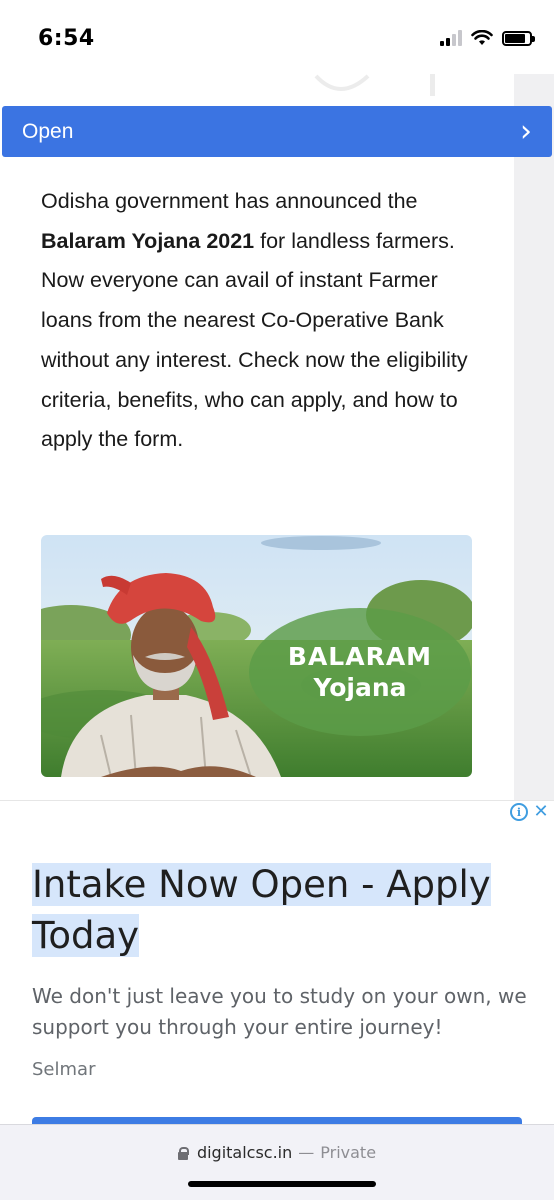  Describe the element at coordinates (526, 131) in the screenshot. I see `chevron-right-icon: ›` at that location.